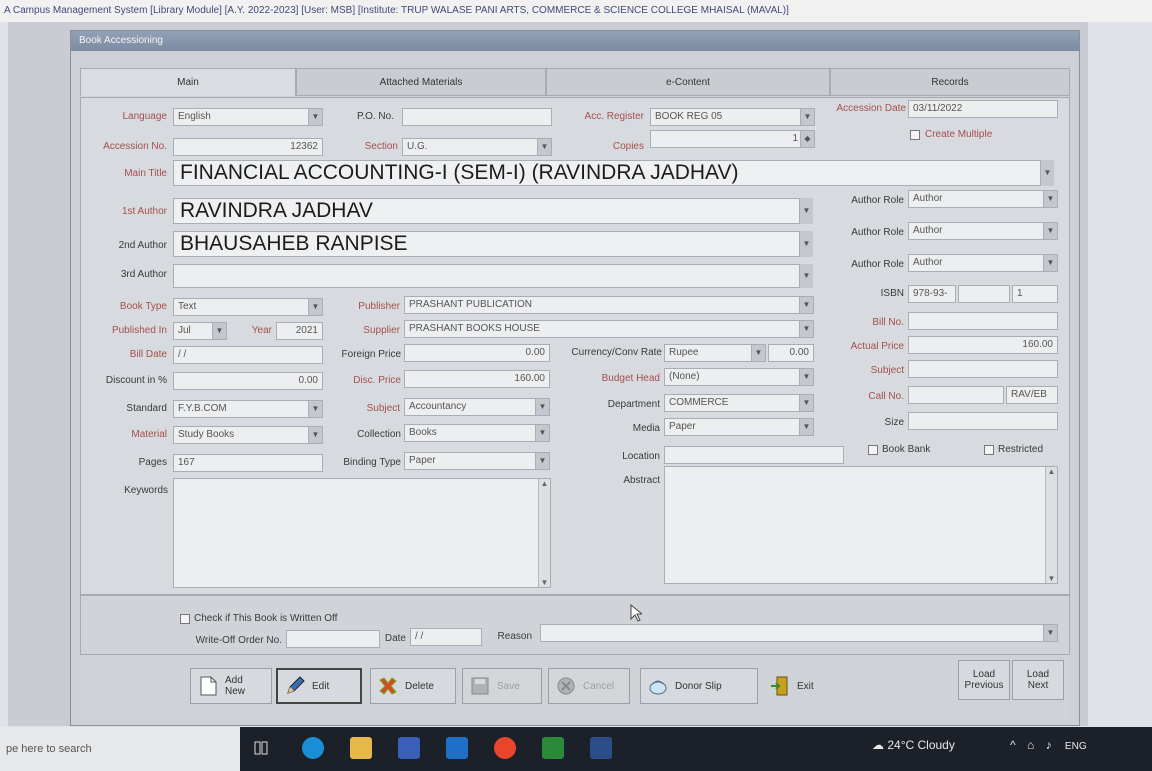 The width and height of the screenshot is (1152, 771). What do you see at coordinates (589, 686) in the screenshot?
I see `cancel-button: Cancel` at bounding box center [589, 686].